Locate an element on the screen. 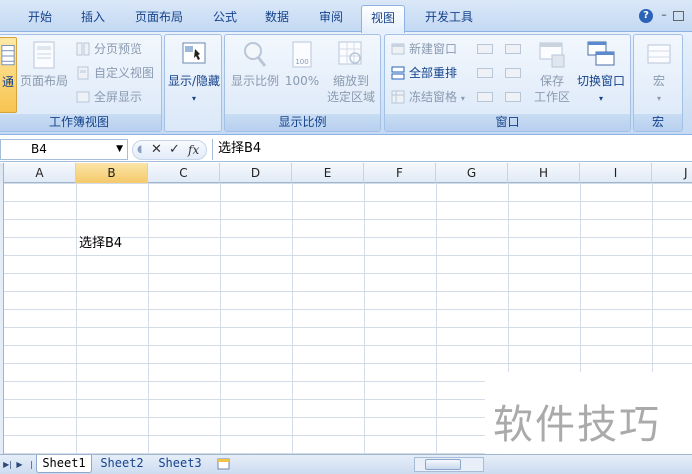 The height and width of the screenshot is (474, 692). group-show-hide: 显示/隐藏 ▾ is located at coordinates (193, 83).